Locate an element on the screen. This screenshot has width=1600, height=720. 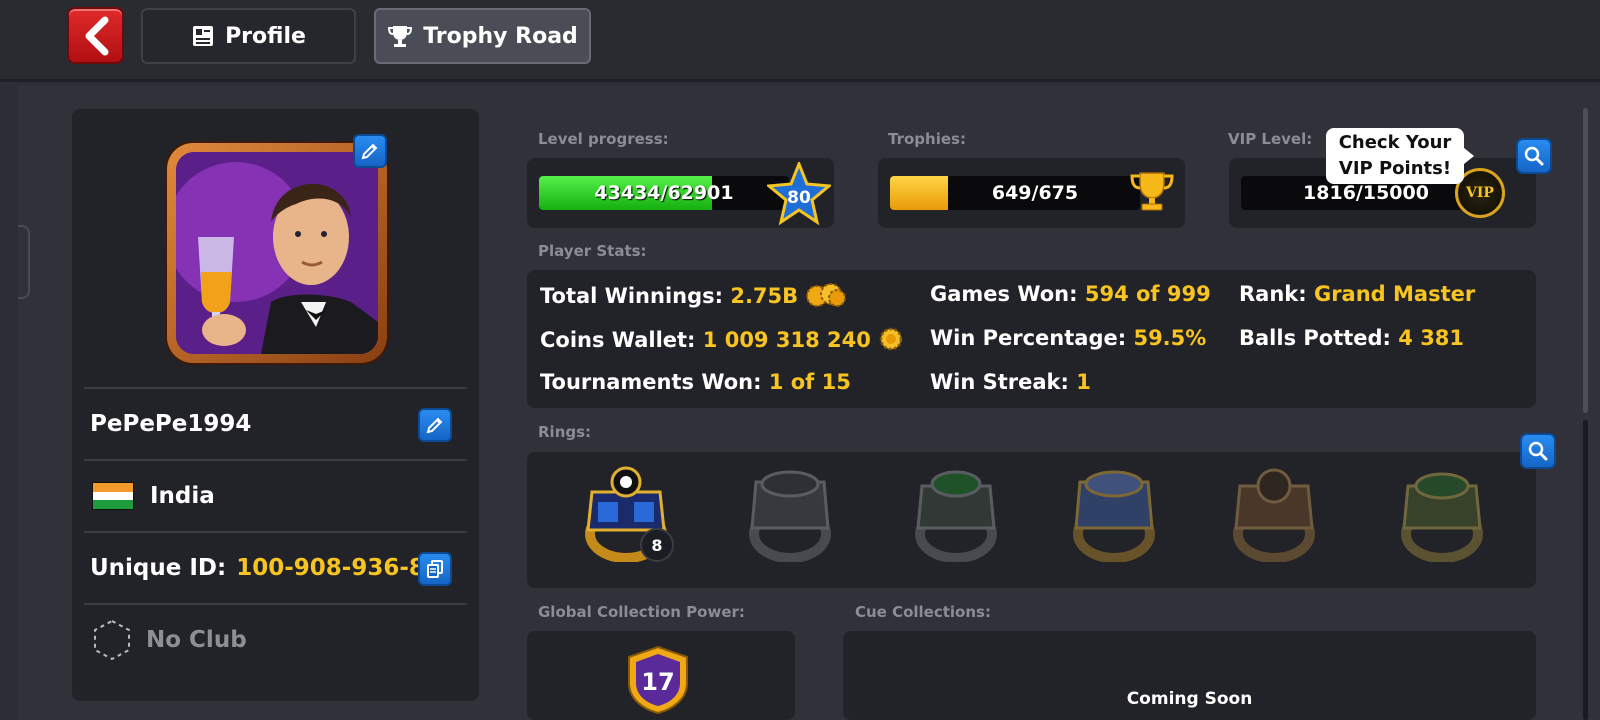
tournaments-won-stat: Tournaments Won: 1 of 15 is located at coordinates (695, 382).